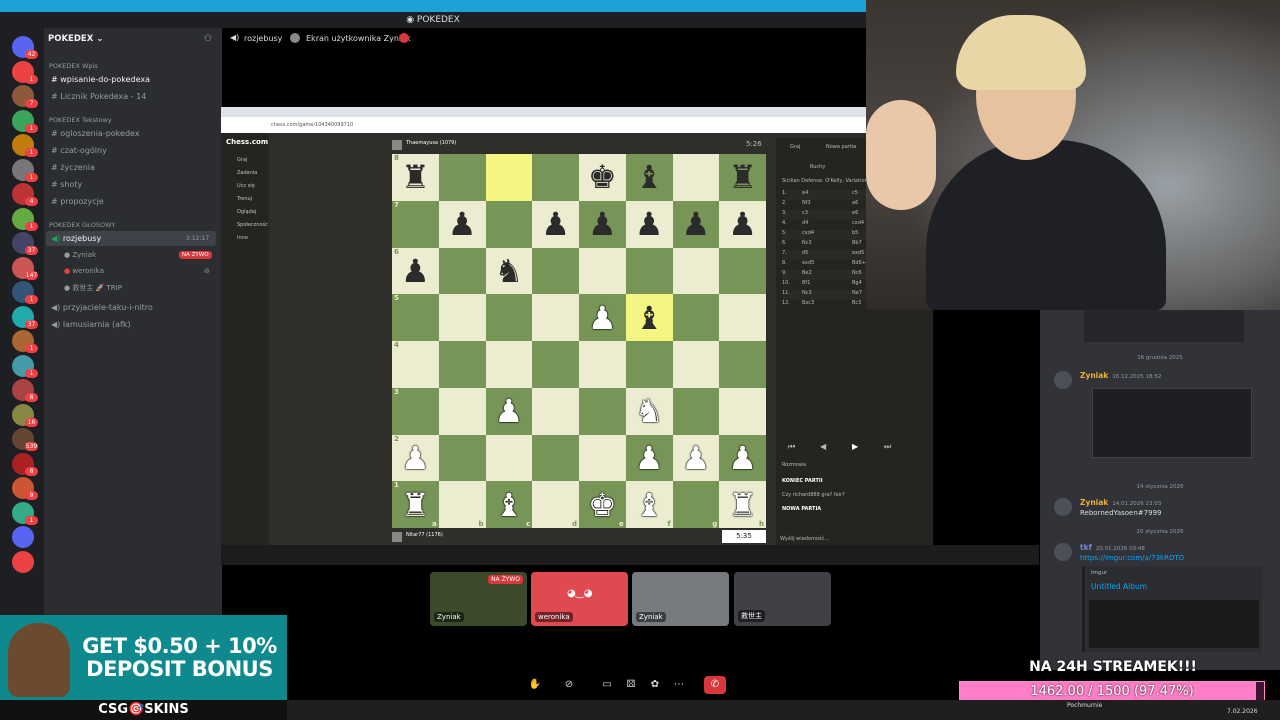  I want to click on move-san: d5, so click(805, 253).